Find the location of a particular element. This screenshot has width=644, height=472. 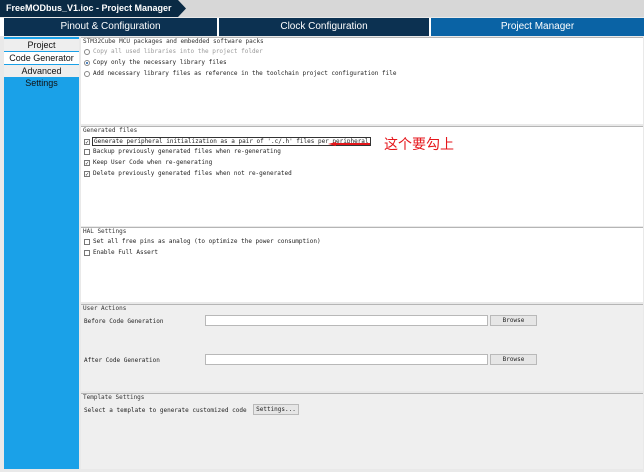

after-code-generation-input is located at coordinates (346, 359).